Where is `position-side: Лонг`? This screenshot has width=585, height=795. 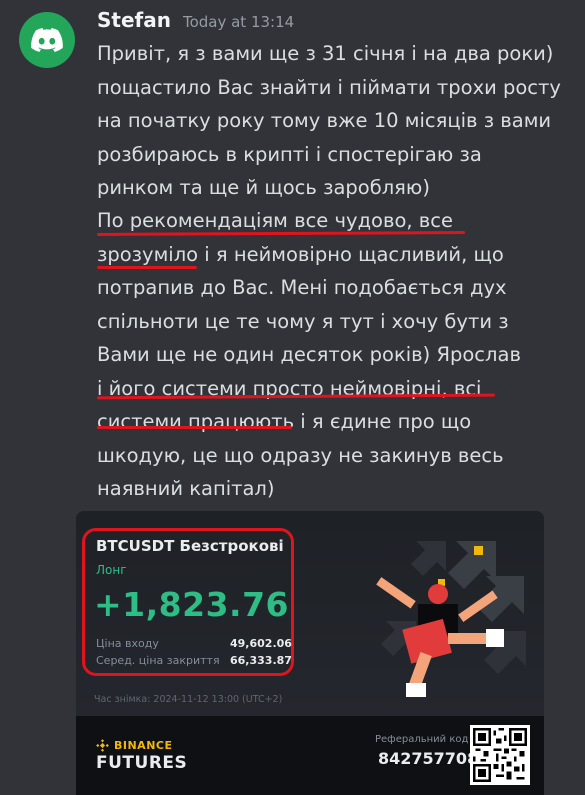
position-side: Лонг is located at coordinates (111, 570).